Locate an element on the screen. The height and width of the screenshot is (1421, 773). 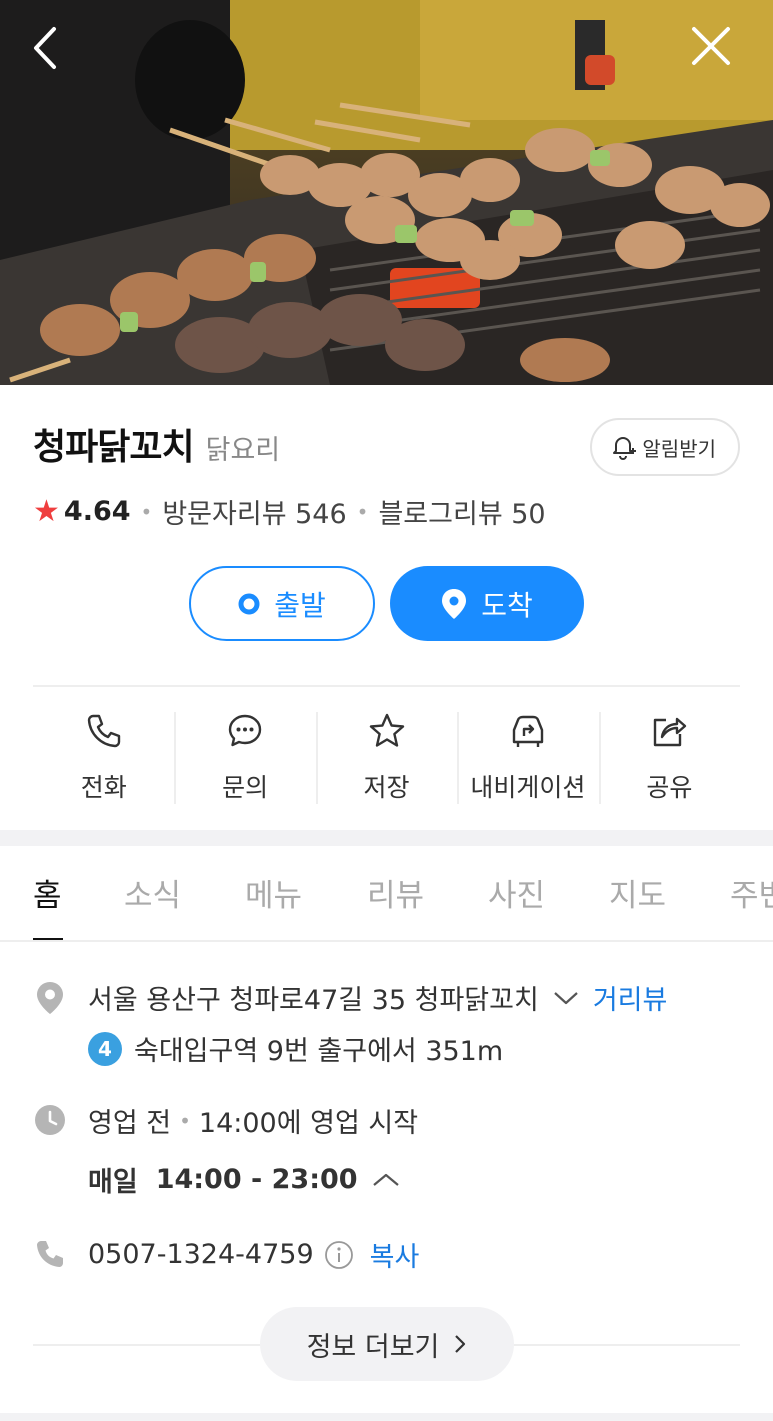
clock-icon is located at coordinates (50, 1120).